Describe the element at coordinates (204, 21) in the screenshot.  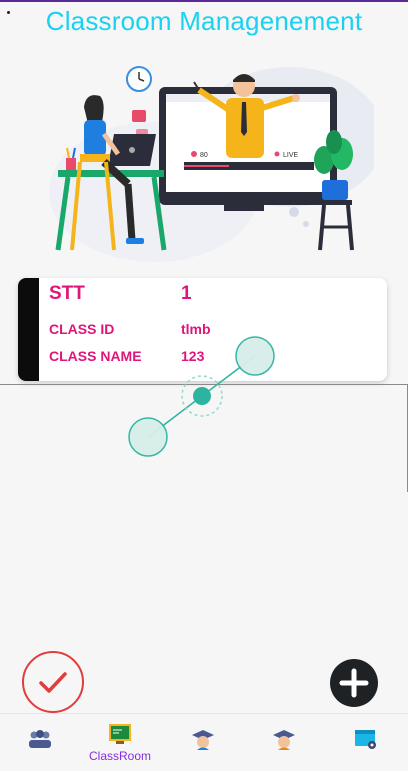
I see `page-title: Classroom Managenement` at that location.